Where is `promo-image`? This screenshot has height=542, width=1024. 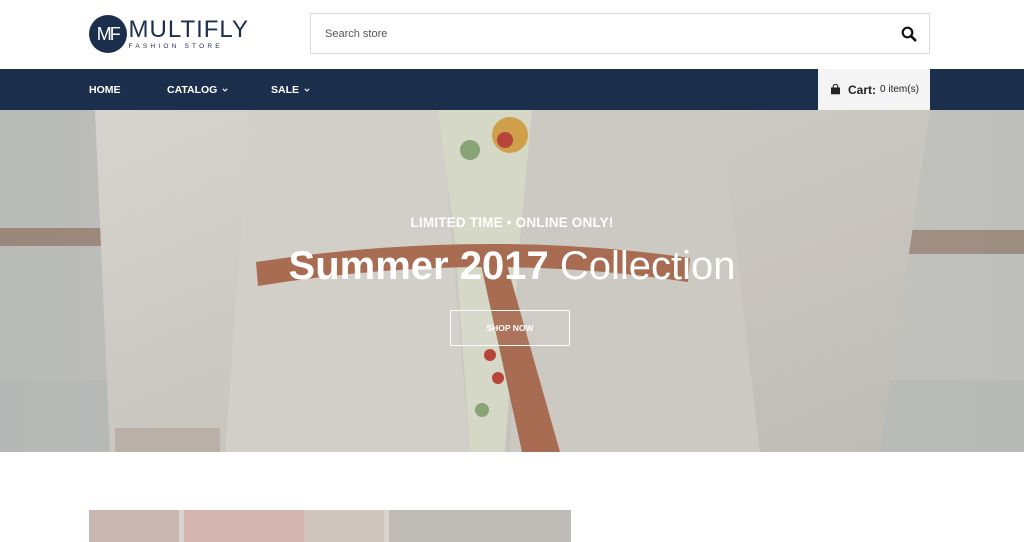
promo-image is located at coordinates (330, 526).